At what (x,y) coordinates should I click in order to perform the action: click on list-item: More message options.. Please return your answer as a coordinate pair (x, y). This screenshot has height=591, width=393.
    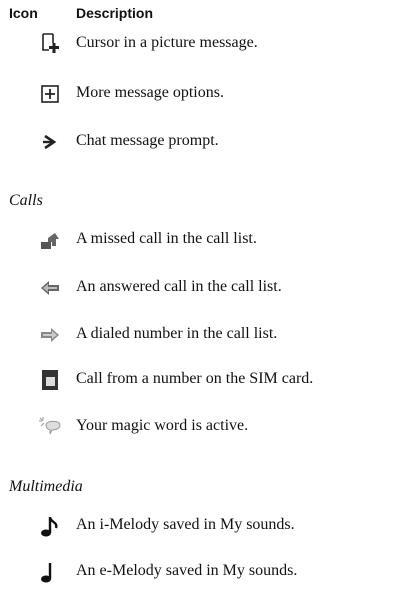
    Looking at the image, I should click on (196, 95).